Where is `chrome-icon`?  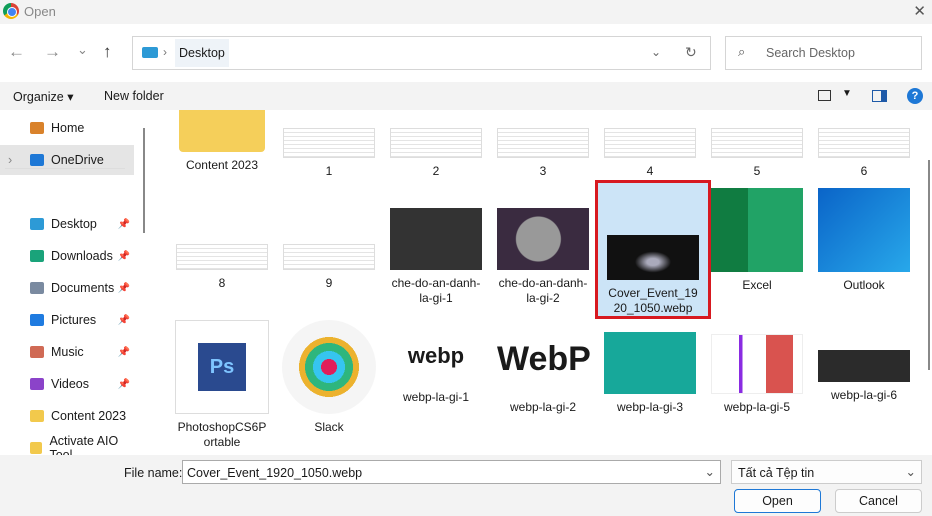
chrome-icon is located at coordinates (11, 11).